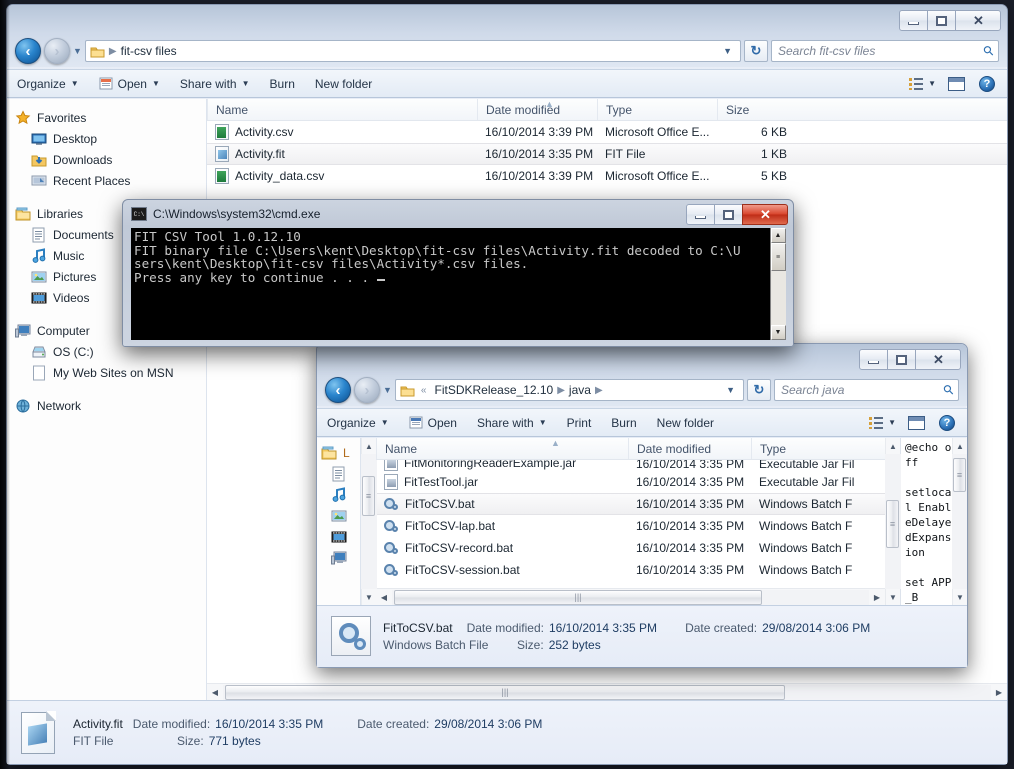 This screenshot has height=769, width=1014. I want to click on minimize-button-main, so click(913, 20).